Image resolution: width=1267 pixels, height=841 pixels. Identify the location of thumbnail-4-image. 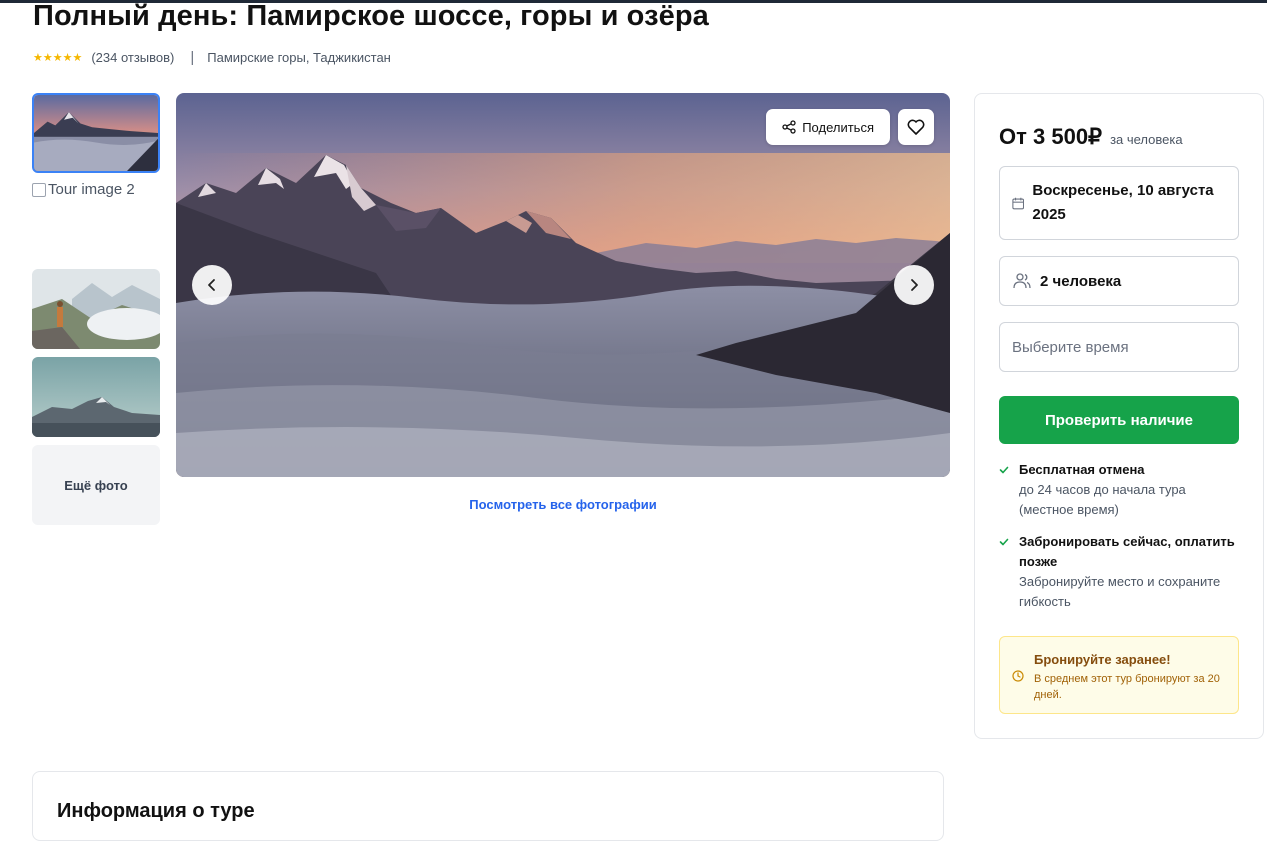
(96, 397).